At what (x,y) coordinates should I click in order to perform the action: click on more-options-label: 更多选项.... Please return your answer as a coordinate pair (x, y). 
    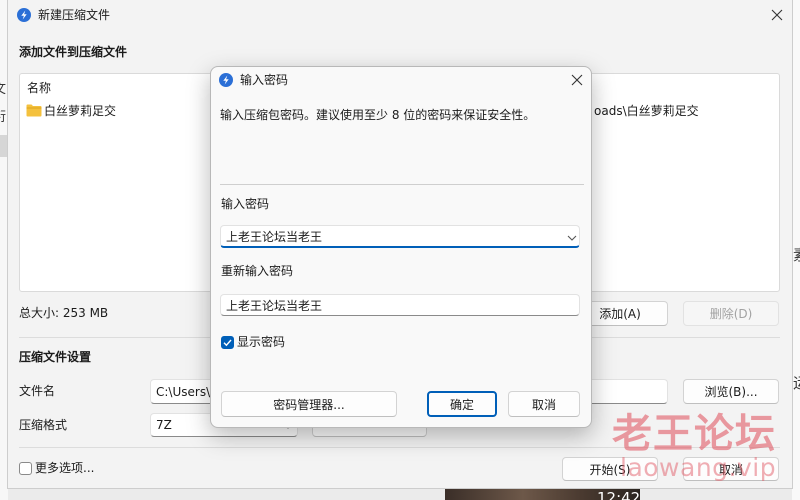
    Looking at the image, I should click on (64, 468).